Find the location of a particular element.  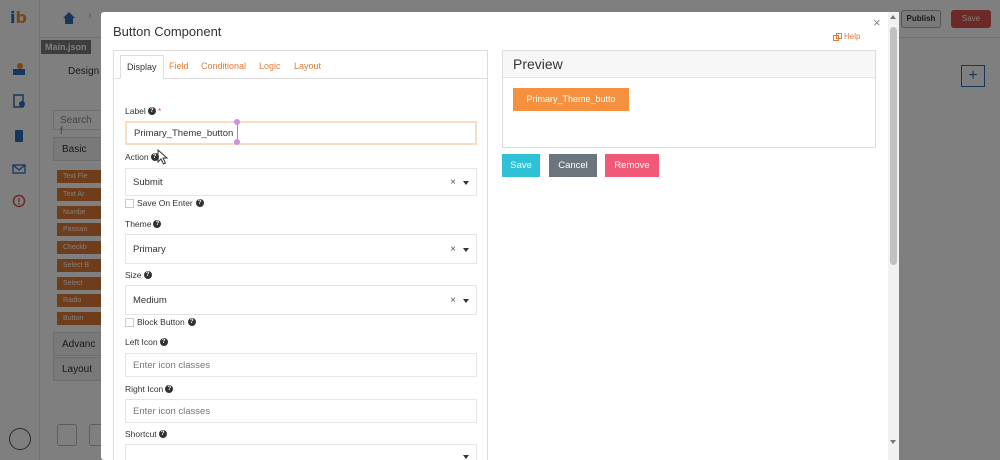

label-input: Primary_Theme_button is located at coordinates (301, 133).